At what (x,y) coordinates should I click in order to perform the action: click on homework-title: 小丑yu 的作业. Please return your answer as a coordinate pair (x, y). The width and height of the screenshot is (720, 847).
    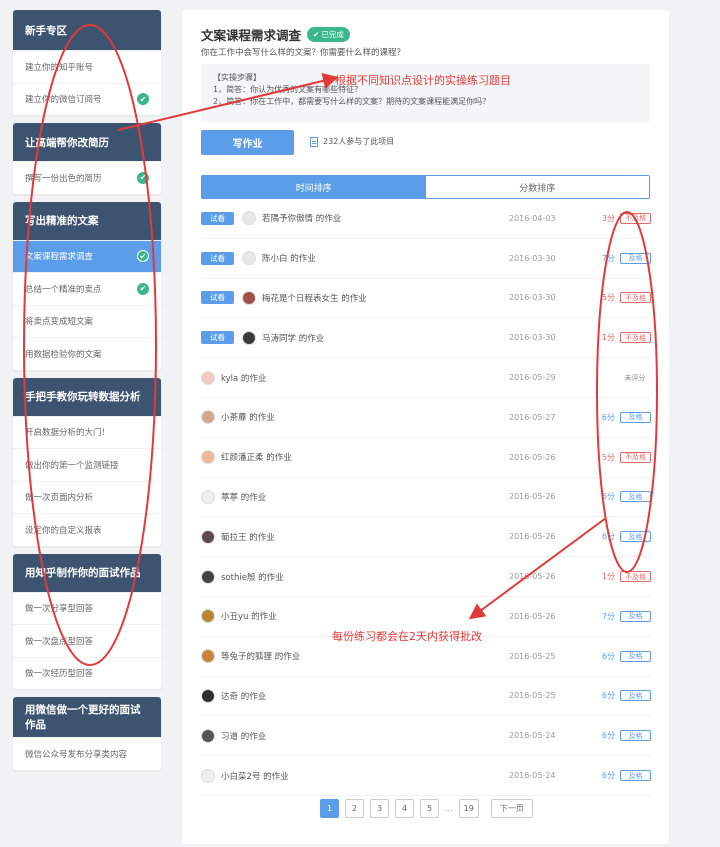
    Looking at the image, I should click on (435, 616).